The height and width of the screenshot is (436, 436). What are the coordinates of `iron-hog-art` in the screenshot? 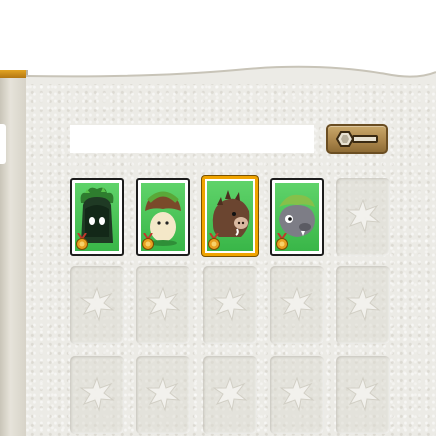 It's located at (297, 217).